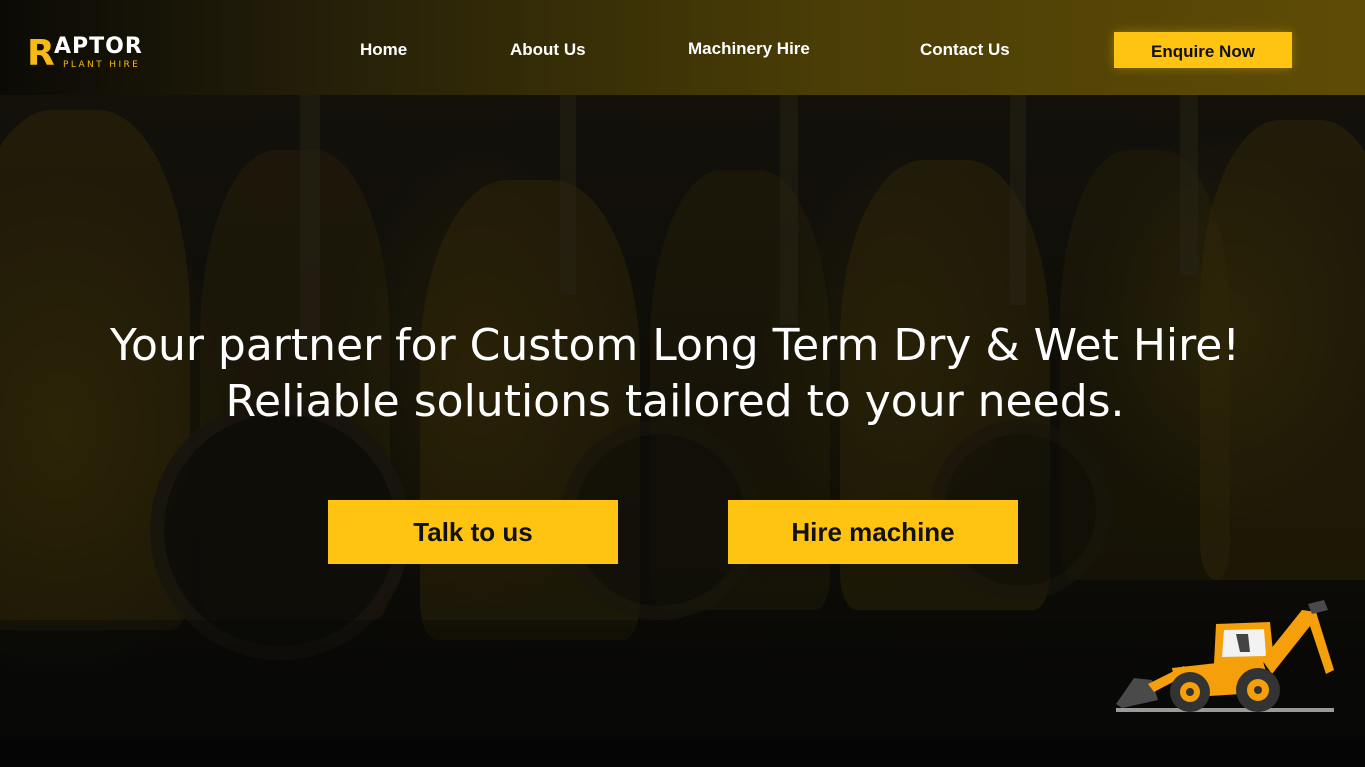 This screenshot has height=767, width=1365. What do you see at coordinates (1190, 692) in the screenshot?
I see `front-wheel-center` at bounding box center [1190, 692].